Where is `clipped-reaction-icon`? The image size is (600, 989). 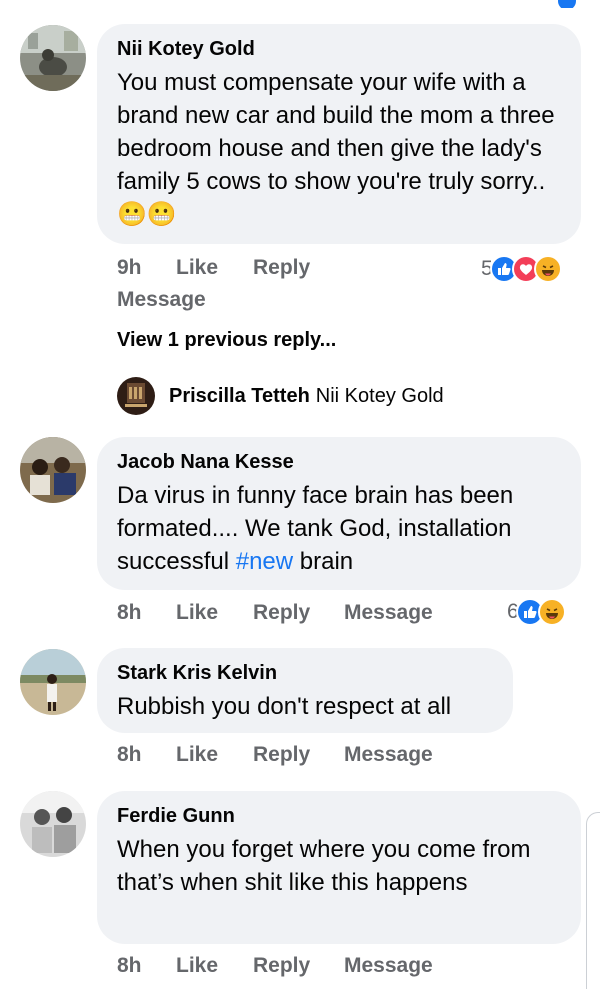
clipped-reaction-icon is located at coordinates (567, 4).